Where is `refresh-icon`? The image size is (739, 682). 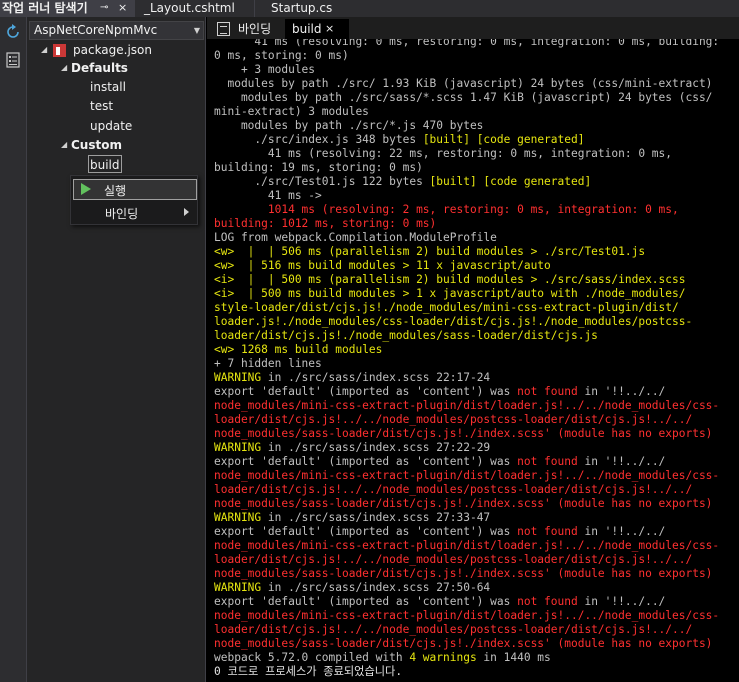
refresh-icon is located at coordinates (13, 32).